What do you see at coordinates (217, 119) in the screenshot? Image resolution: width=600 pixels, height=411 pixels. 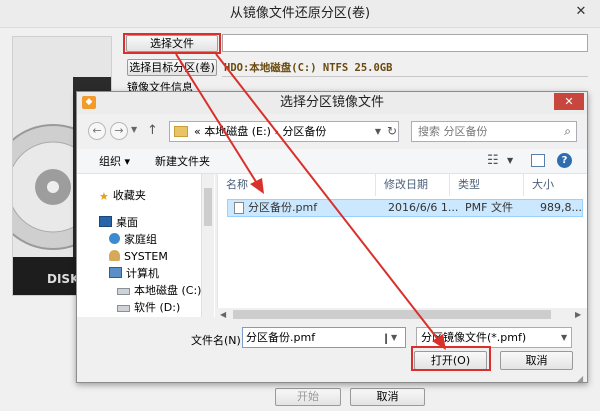 I see `arrow-to-file` at bounding box center [217, 119].